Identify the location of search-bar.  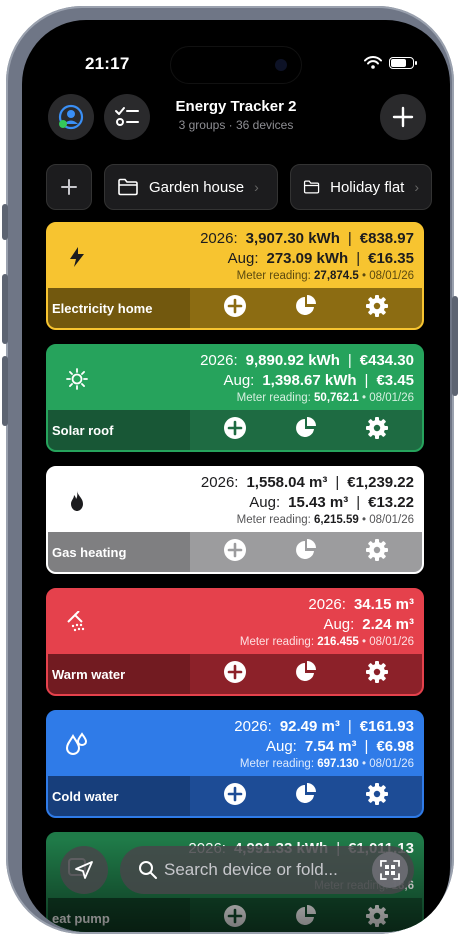
(267, 870).